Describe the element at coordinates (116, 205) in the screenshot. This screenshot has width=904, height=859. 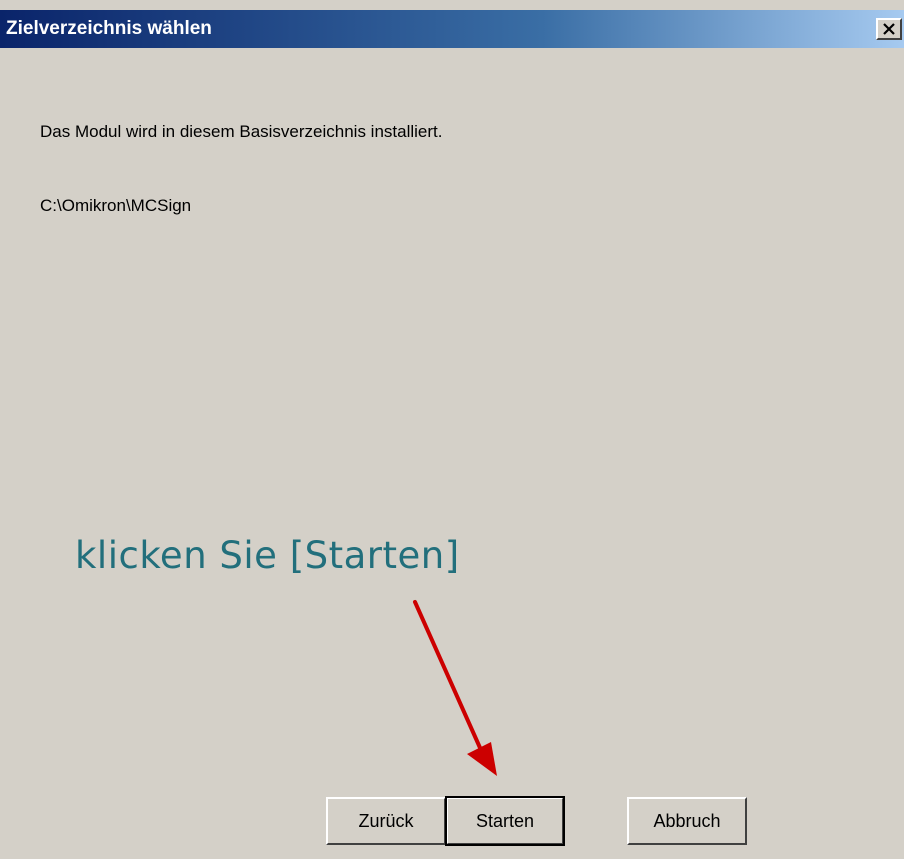
I see `install-path: C:\Omikron\MCSign` at that location.